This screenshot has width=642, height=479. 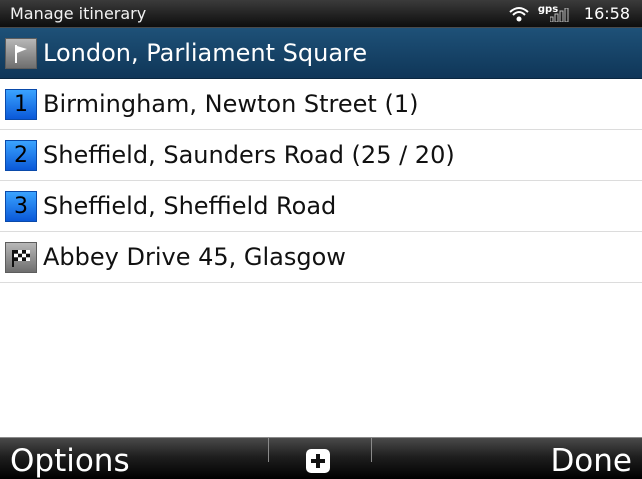 I want to click on status-indicators: gps 16:58, so click(x=569, y=14).